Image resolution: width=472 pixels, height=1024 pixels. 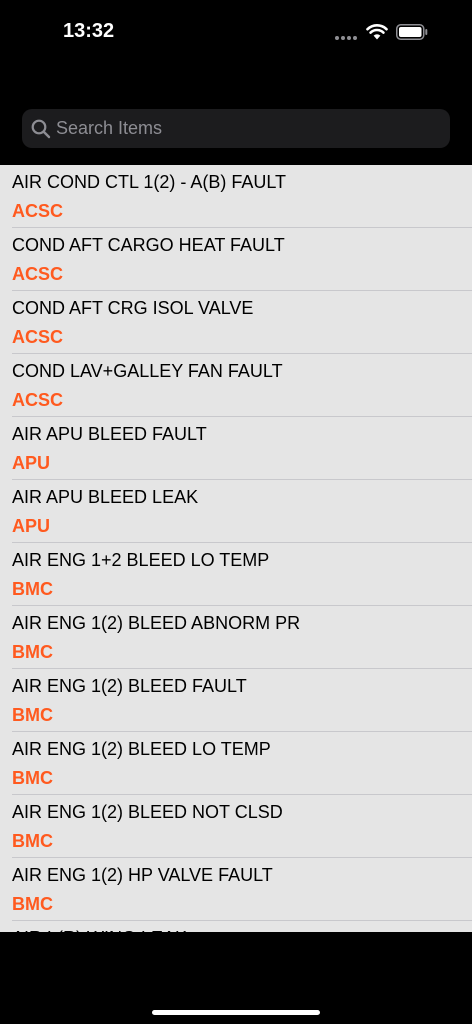 What do you see at coordinates (412, 32) in the screenshot?
I see `battery-icon` at bounding box center [412, 32].